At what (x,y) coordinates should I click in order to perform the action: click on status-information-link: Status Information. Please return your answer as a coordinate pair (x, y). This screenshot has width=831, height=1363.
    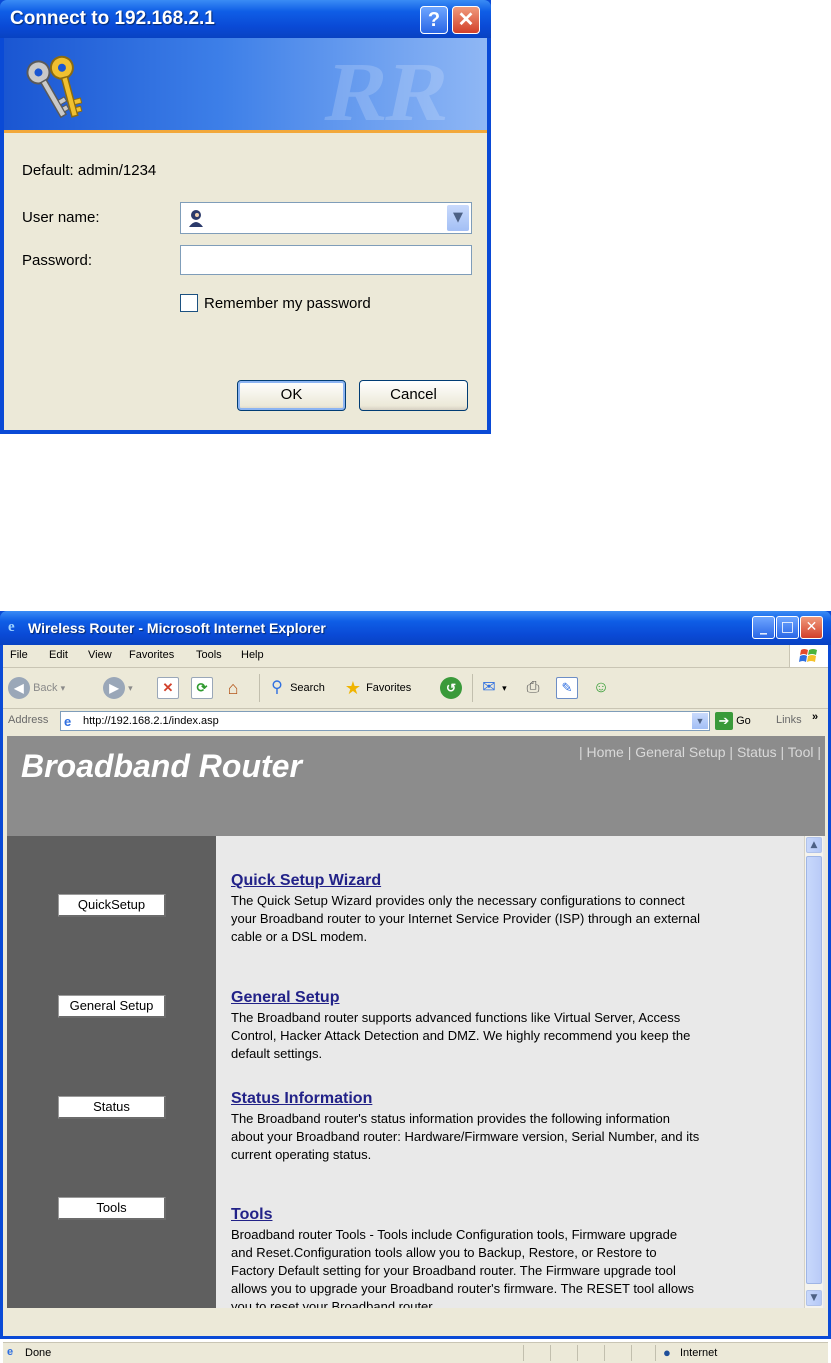
    Looking at the image, I should click on (301, 1099).